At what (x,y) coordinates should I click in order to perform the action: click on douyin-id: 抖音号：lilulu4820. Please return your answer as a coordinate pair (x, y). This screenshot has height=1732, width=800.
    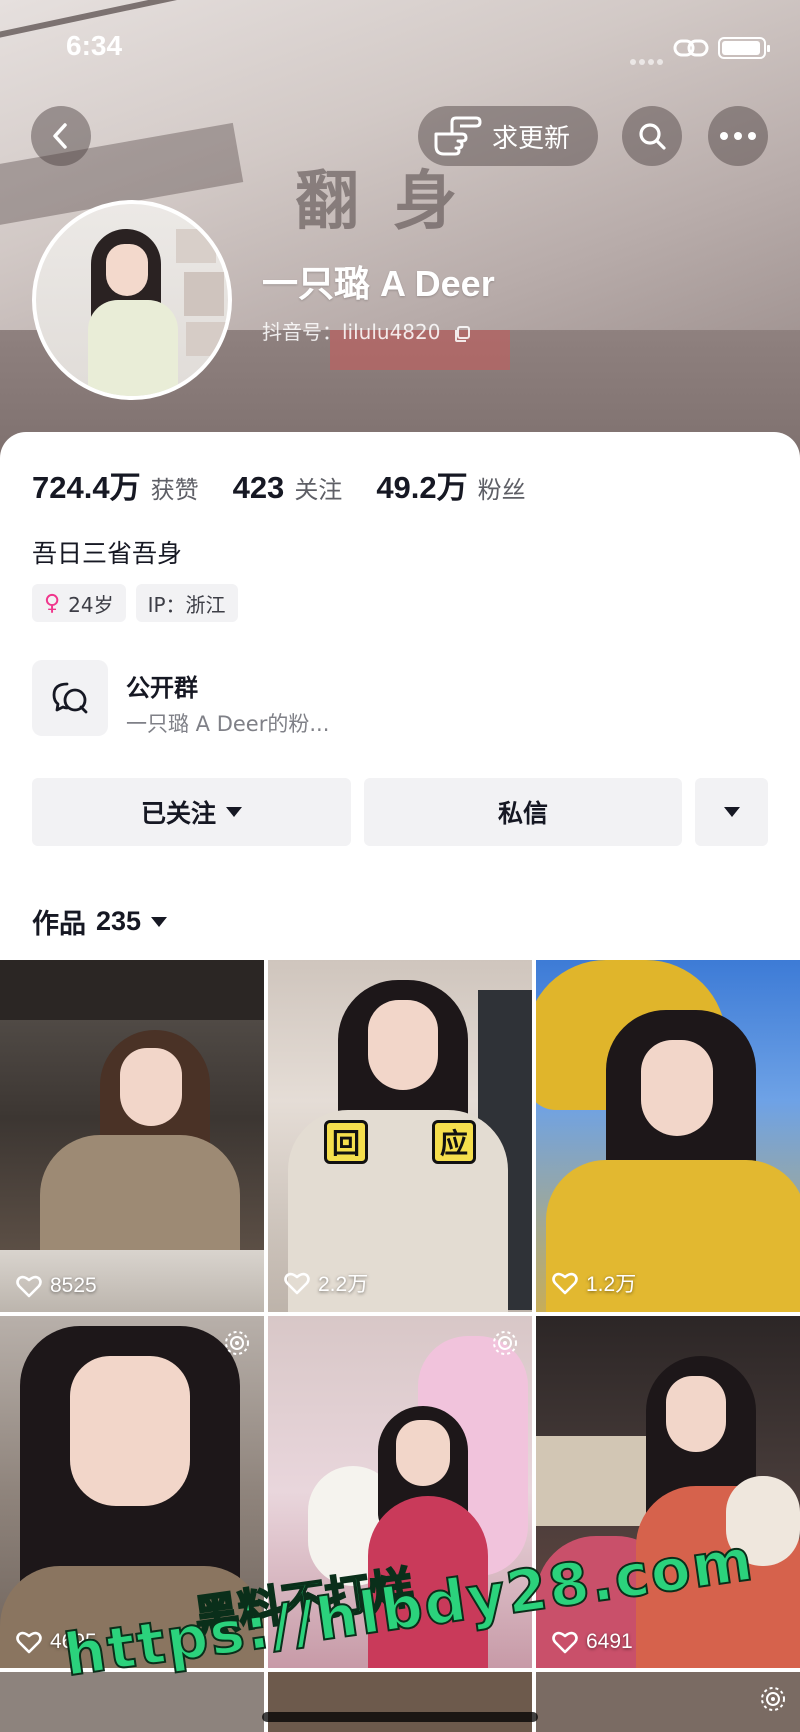
    Looking at the image, I should click on (366, 330).